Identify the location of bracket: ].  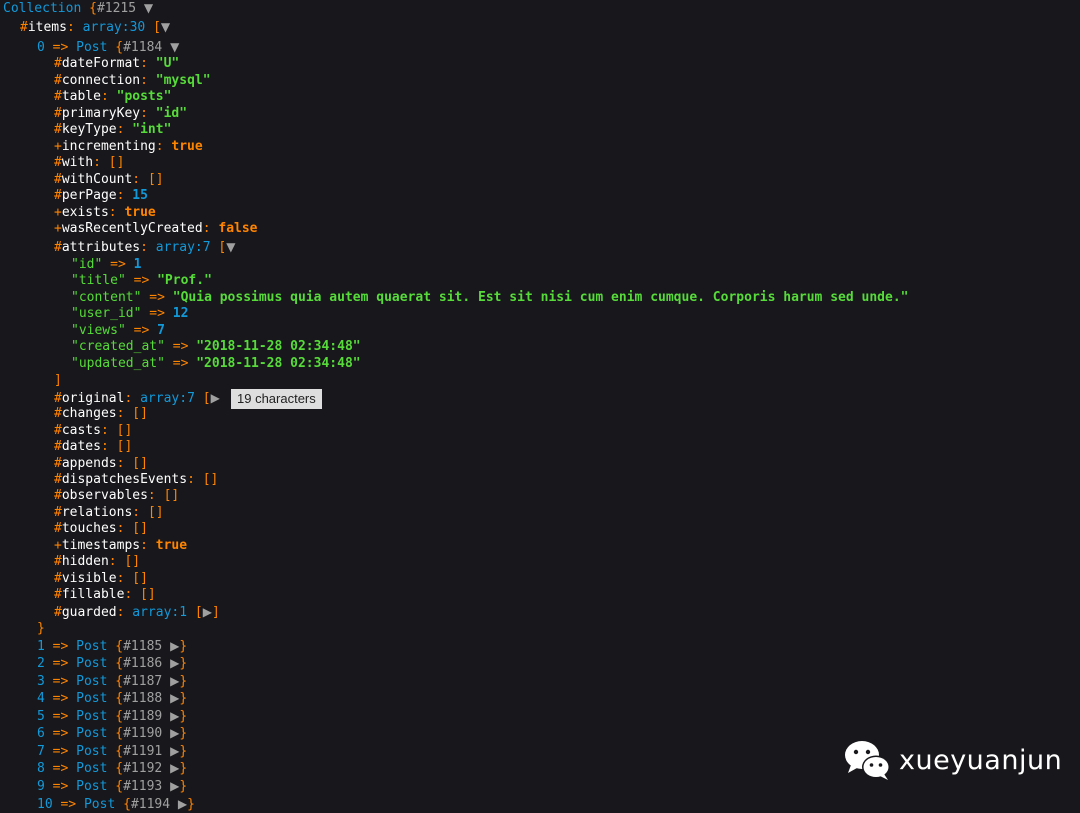
(215, 612).